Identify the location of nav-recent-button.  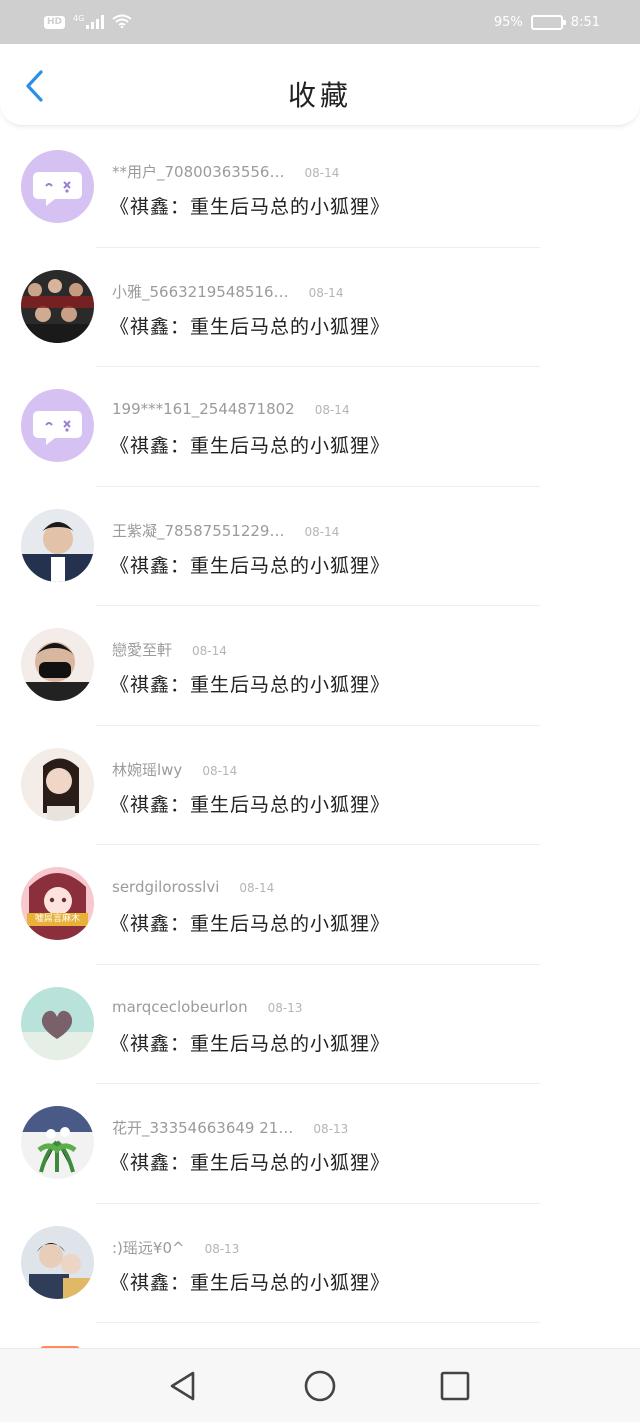
(455, 1386).